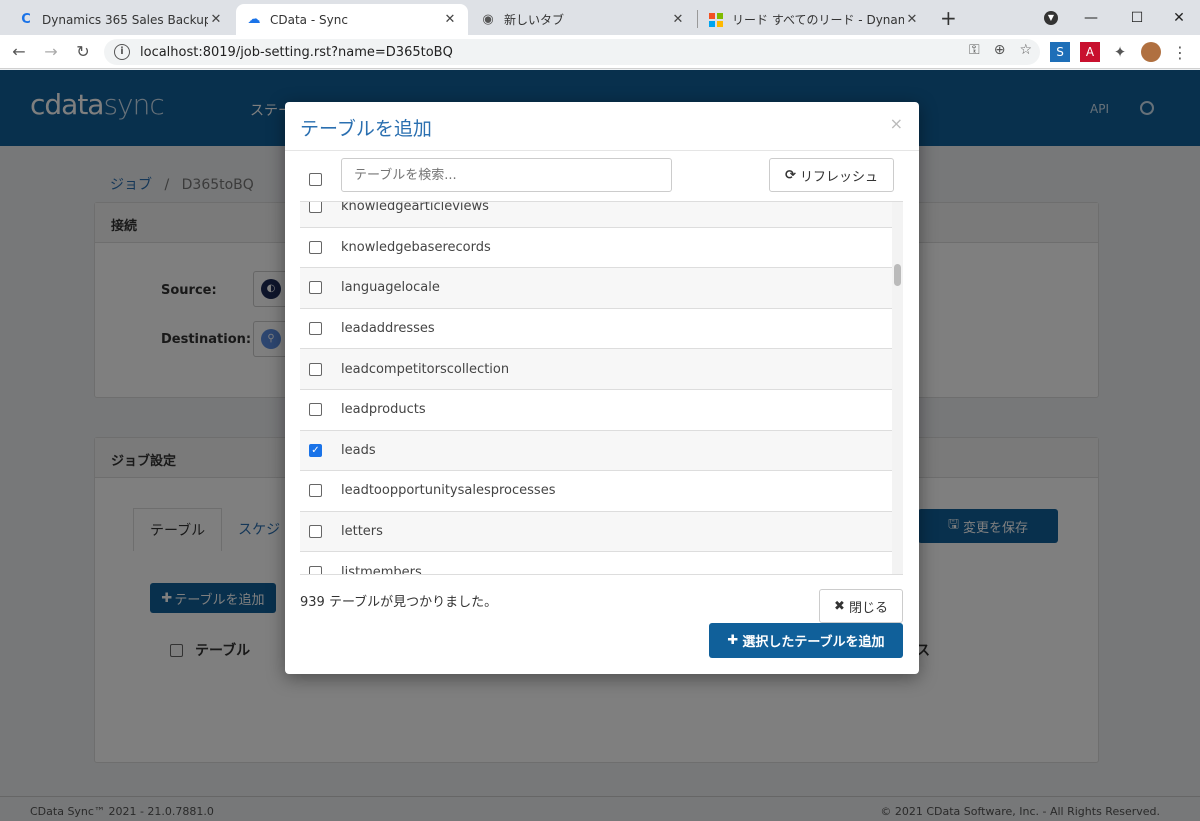  What do you see at coordinates (861, 606) in the screenshot?
I see `close-button: ✖ 閉じる` at bounding box center [861, 606].